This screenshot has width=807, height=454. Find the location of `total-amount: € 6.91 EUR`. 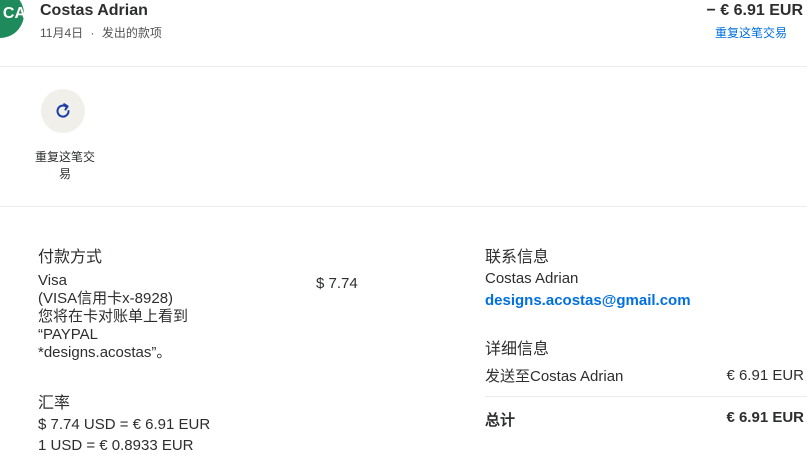

total-amount: € 6.91 EUR is located at coordinates (765, 417).